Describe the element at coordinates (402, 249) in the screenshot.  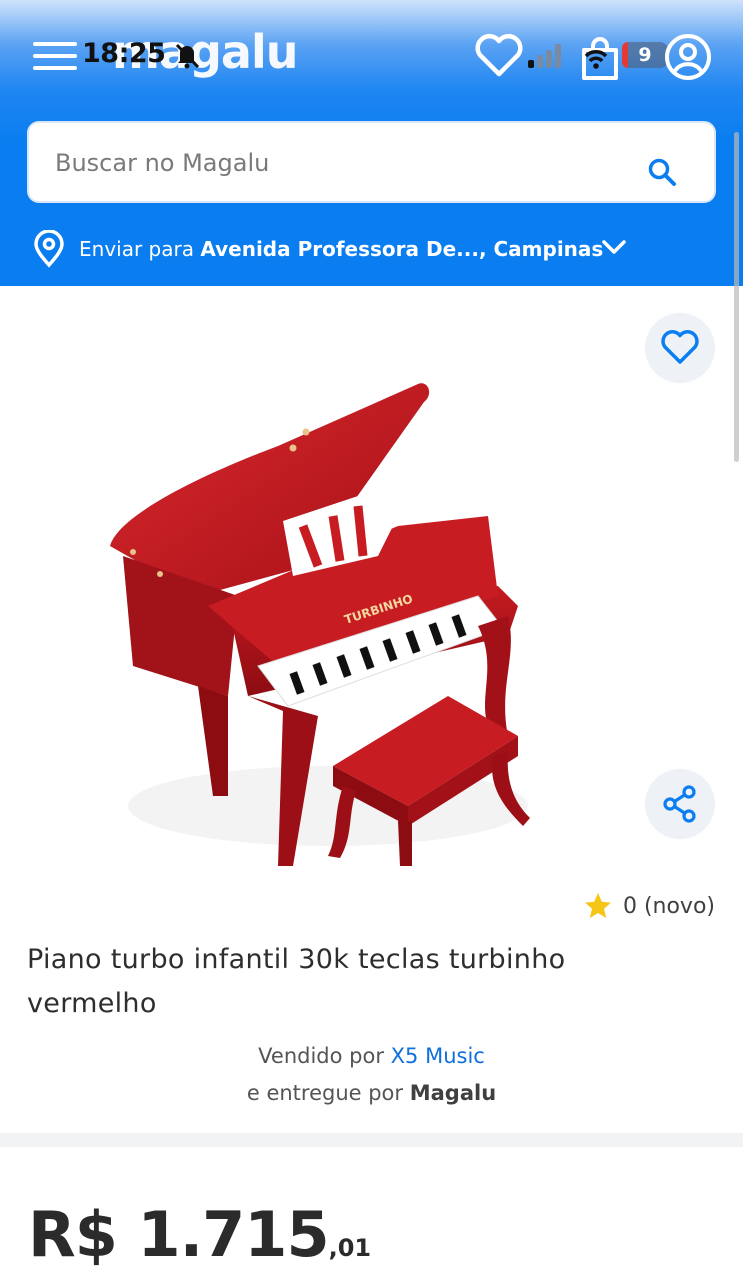
I see `delivery-address: Avenida Professora De..., Campinas` at that location.